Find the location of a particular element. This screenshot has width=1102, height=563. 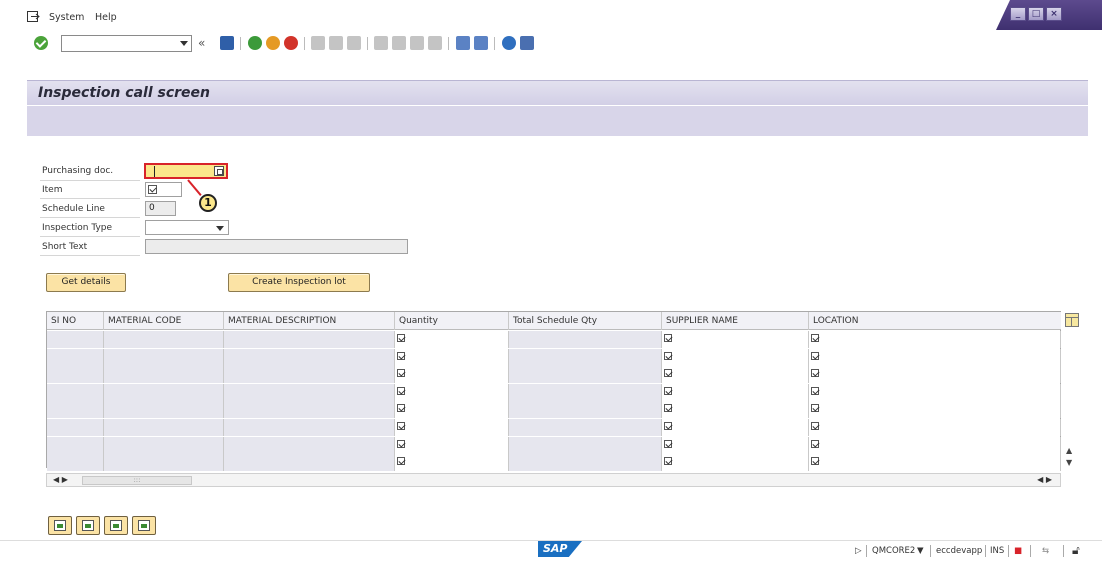

table-settings-icon is located at coordinates (1072, 320).